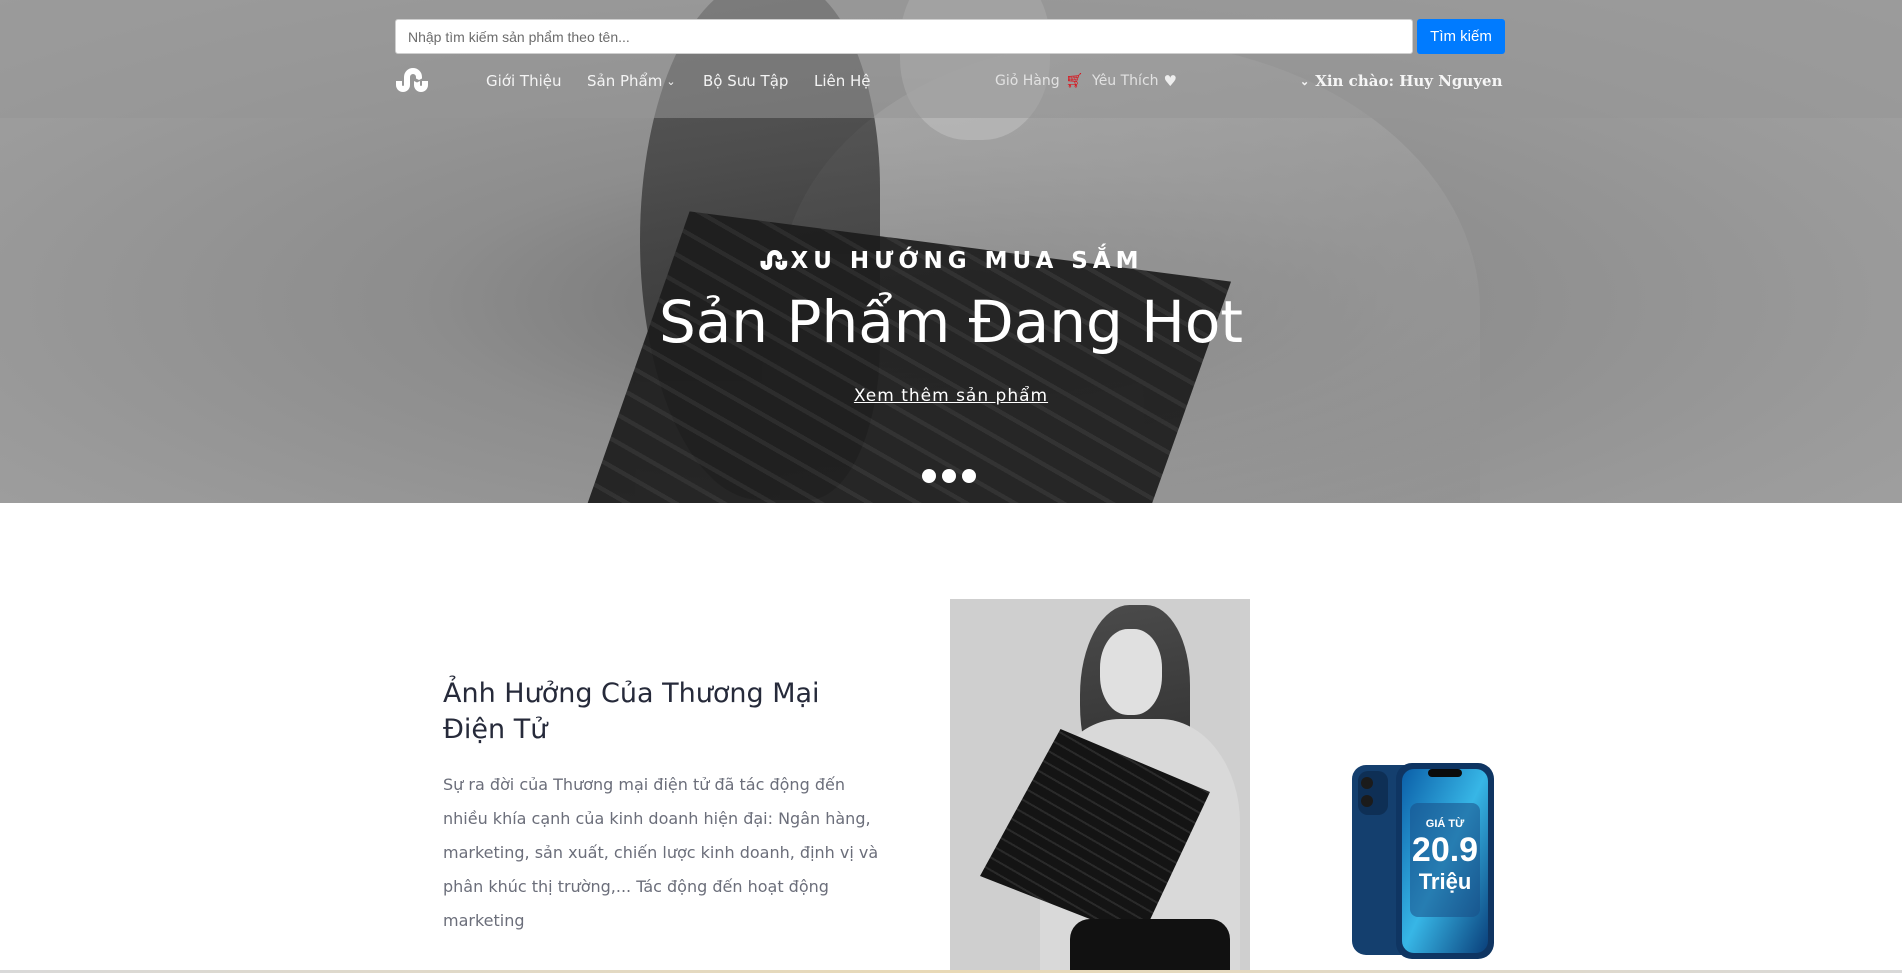 This screenshot has width=1902, height=973. I want to click on nav-gioi-thieu: Giới Thiệu, so click(523, 81).